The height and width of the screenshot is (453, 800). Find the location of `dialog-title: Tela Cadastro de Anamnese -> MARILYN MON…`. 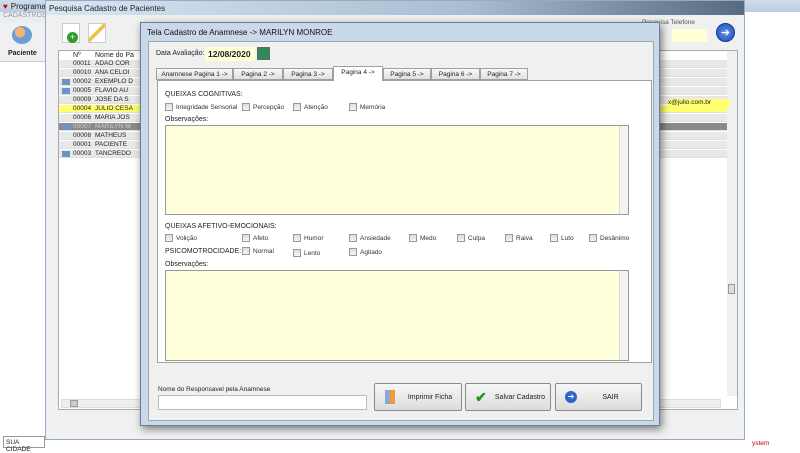

dialog-title: Tela Cadastro de Anamnese -> MARILYN MON… is located at coordinates (240, 32).